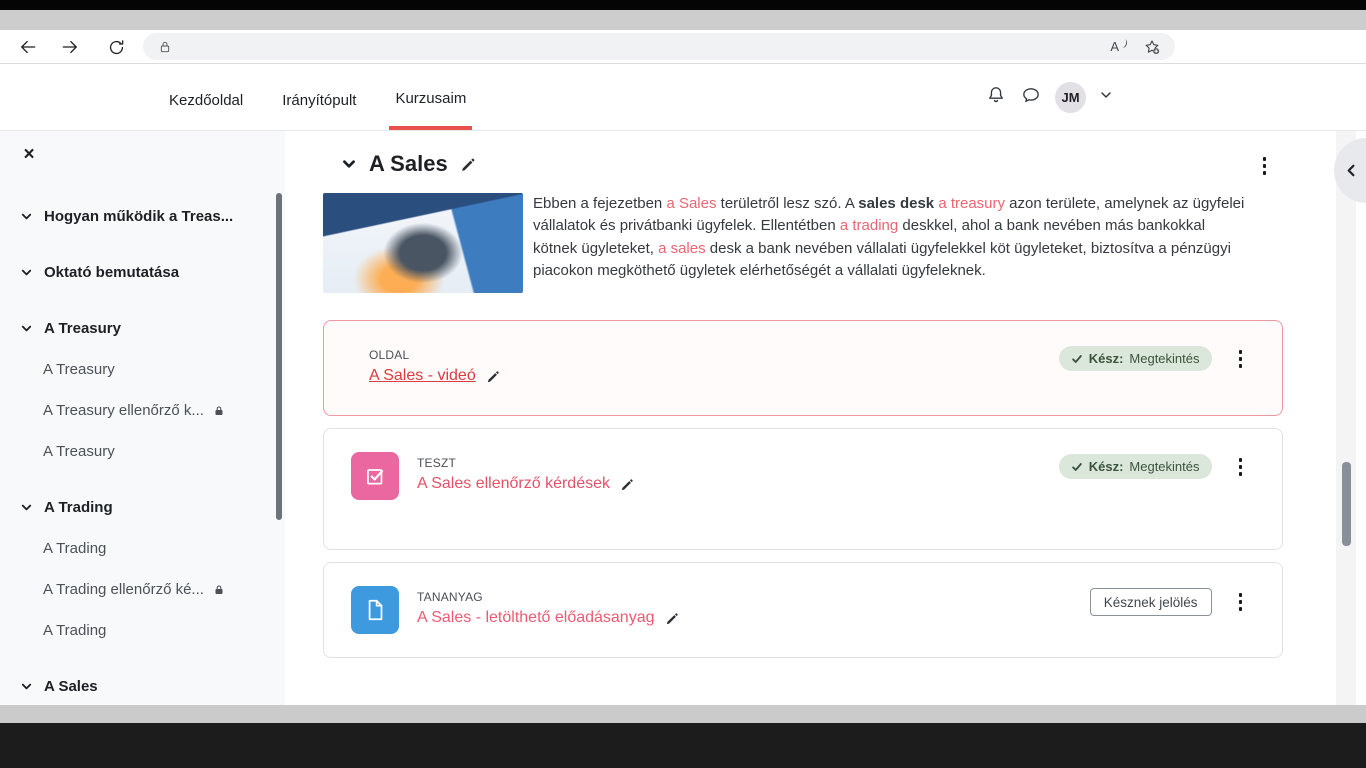 This screenshot has height=768, width=1366. I want to click on browser-toolbar: A, so click(683, 47).